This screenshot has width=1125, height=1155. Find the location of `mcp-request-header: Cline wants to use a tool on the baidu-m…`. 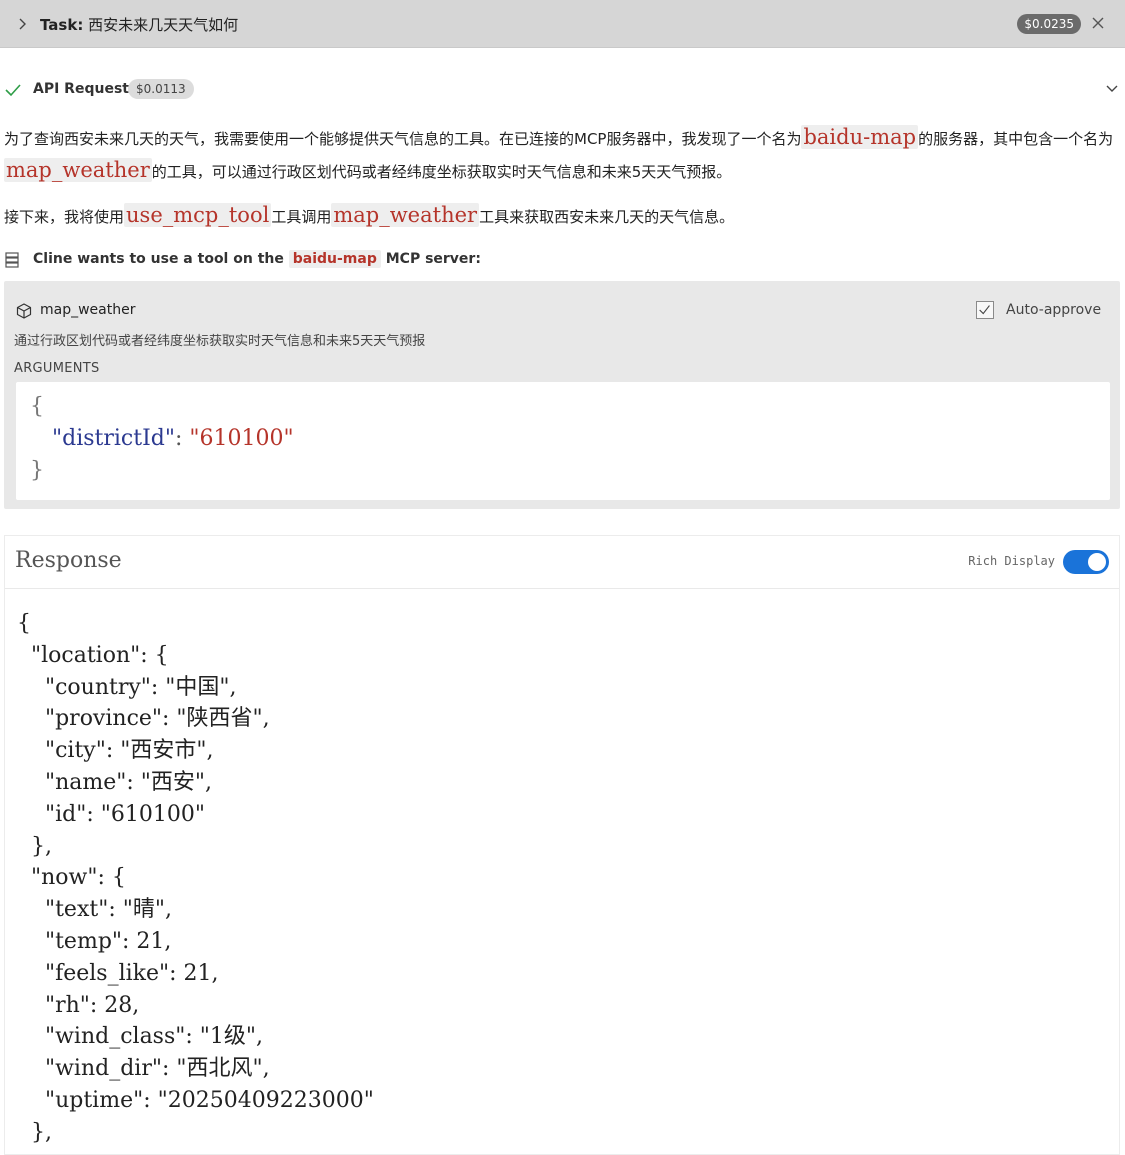

mcp-request-header: Cline wants to use a tool on the baidu-m… is located at coordinates (562, 261).